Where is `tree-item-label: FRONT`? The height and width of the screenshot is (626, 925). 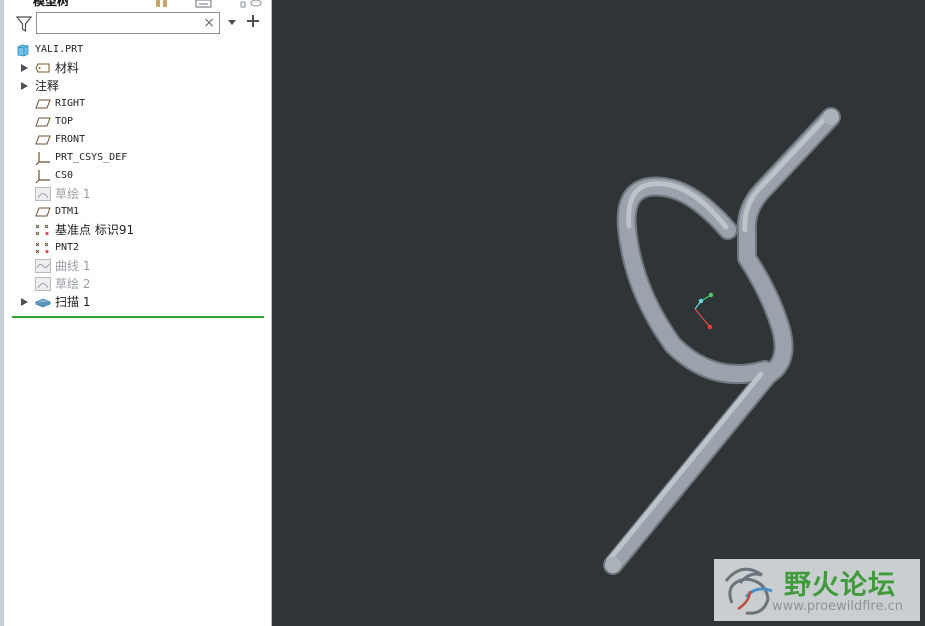
tree-item-label: FRONT is located at coordinates (70, 139).